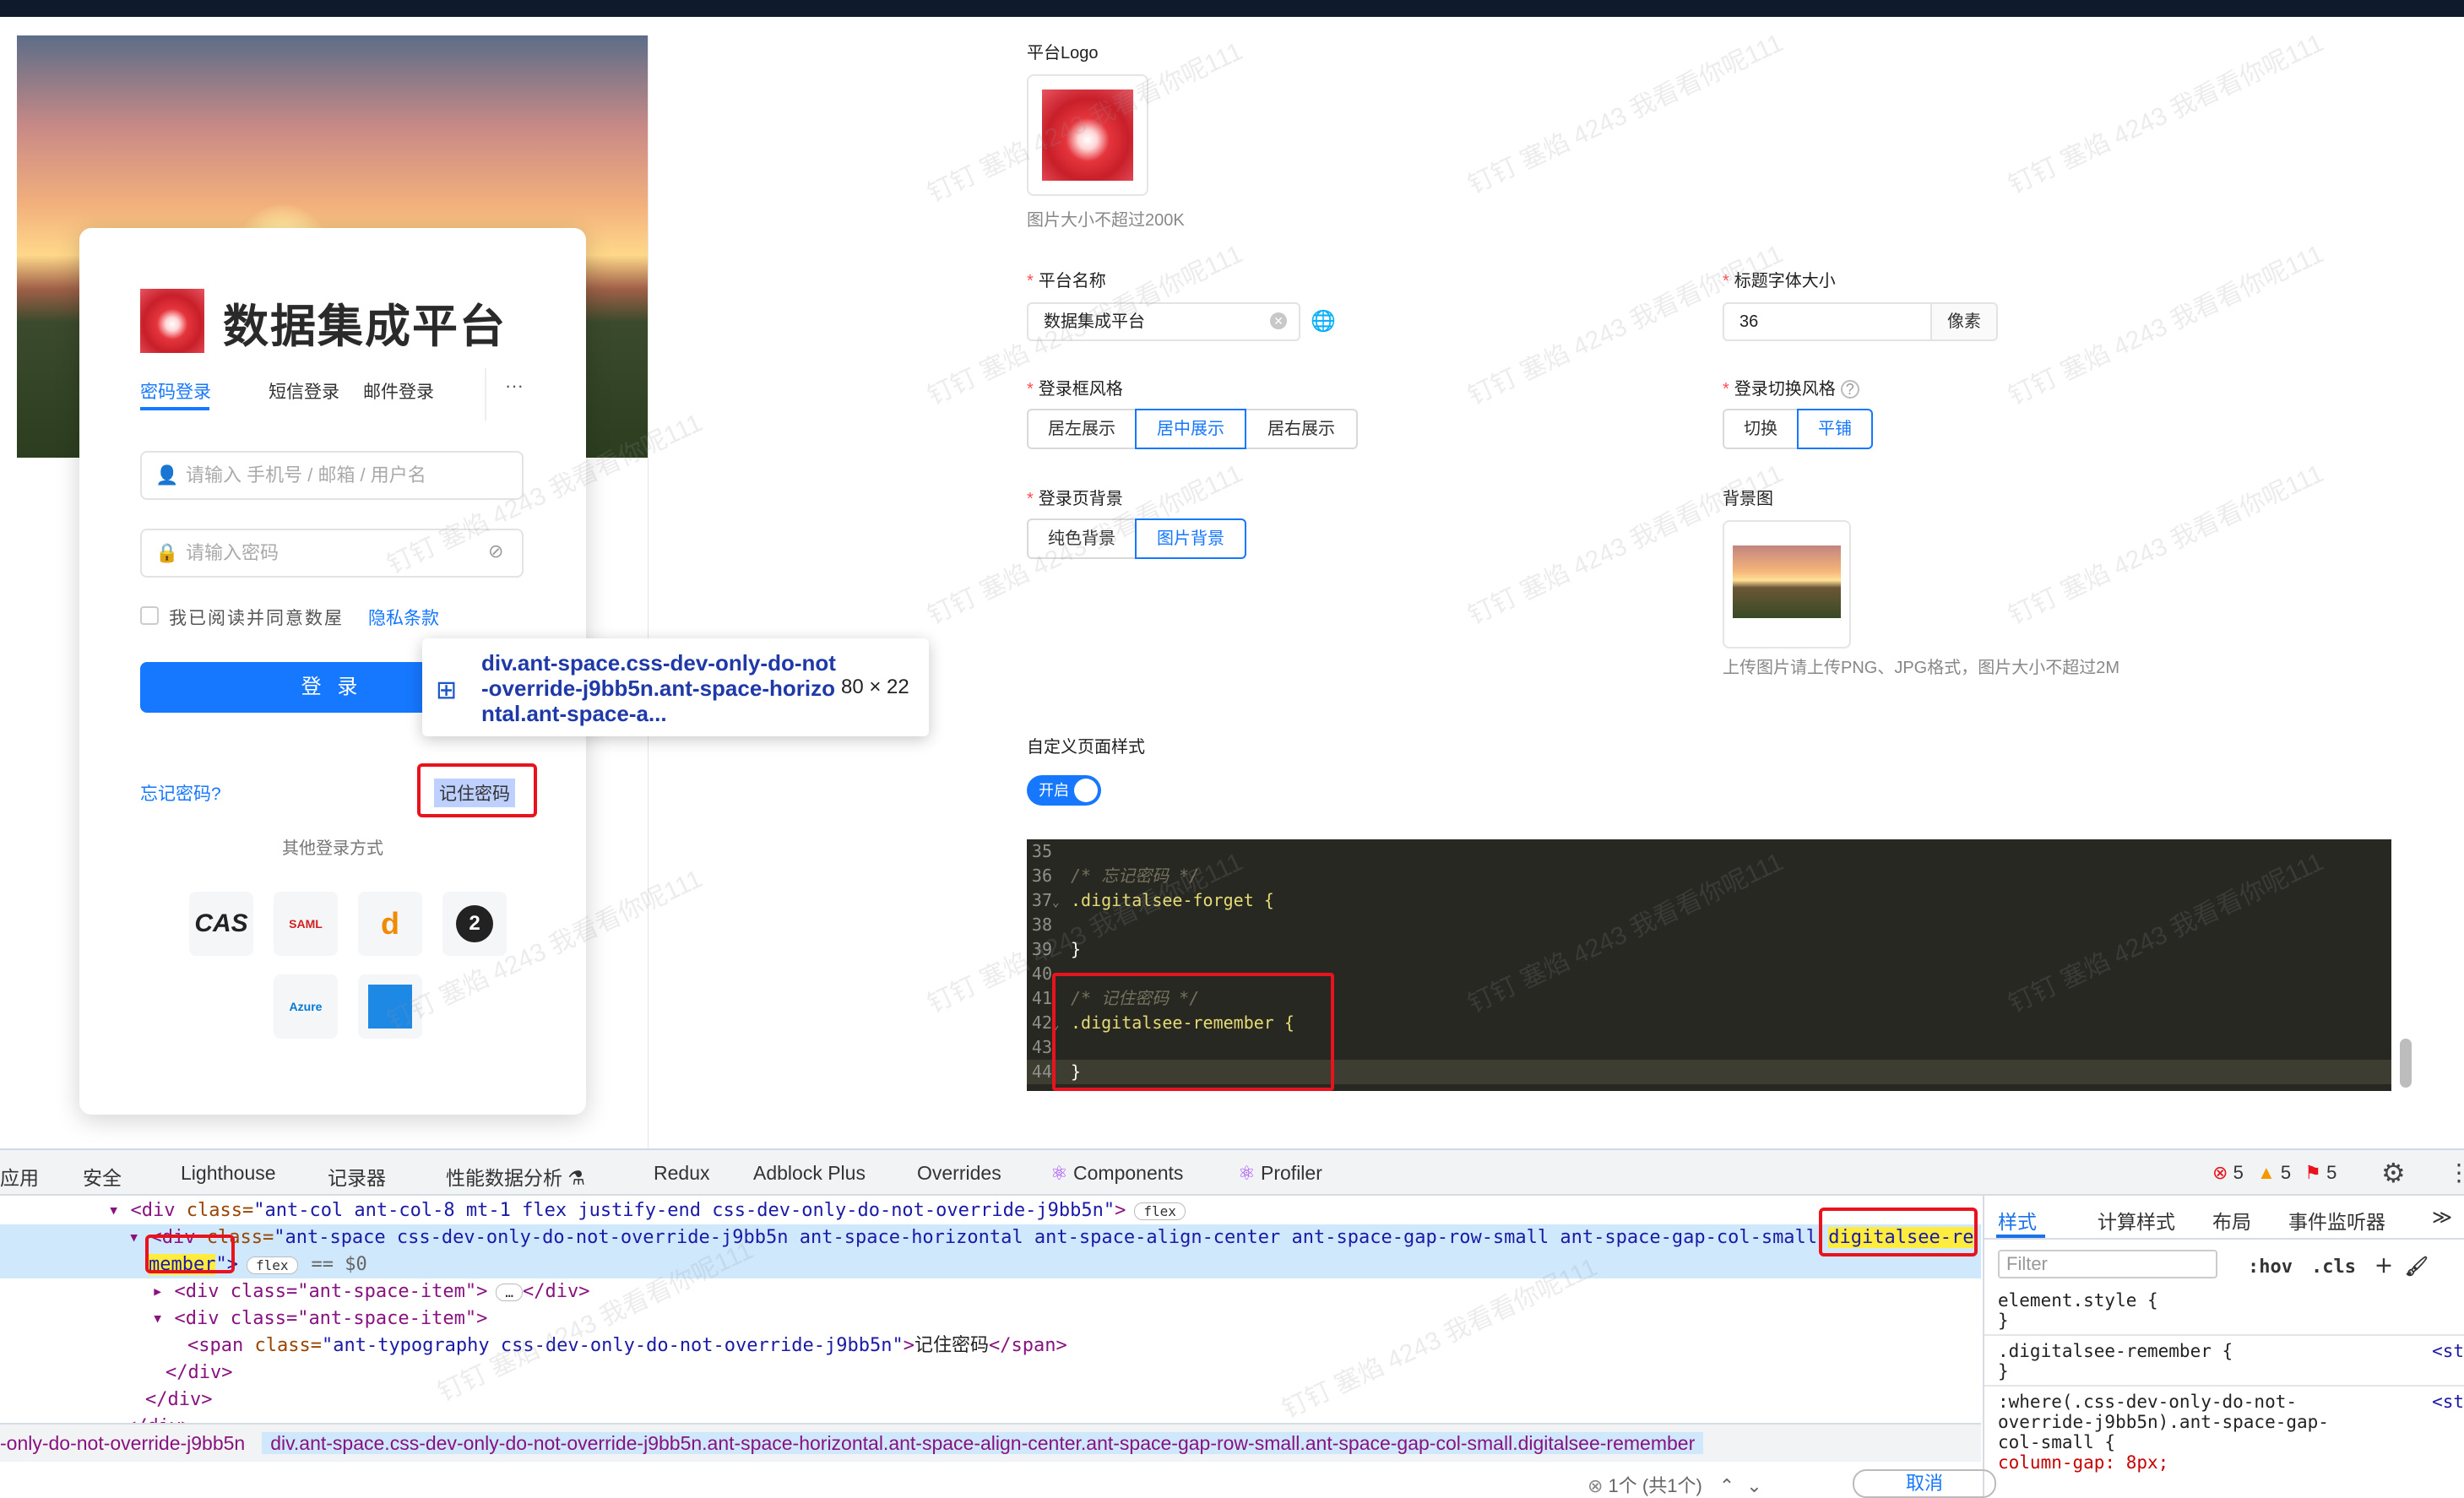 Image resolution: width=2464 pixels, height=1498 pixels. What do you see at coordinates (1041, 900) in the screenshot?
I see `line-number: 37` at bounding box center [1041, 900].